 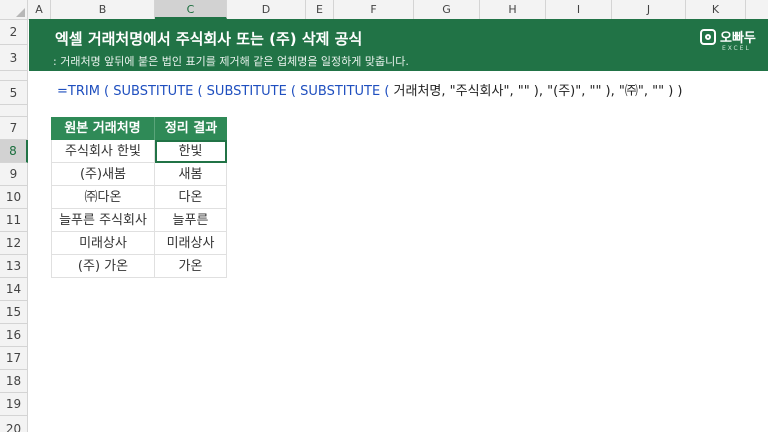 I want to click on table-cell-original: ㈜다온, so click(x=103, y=197).